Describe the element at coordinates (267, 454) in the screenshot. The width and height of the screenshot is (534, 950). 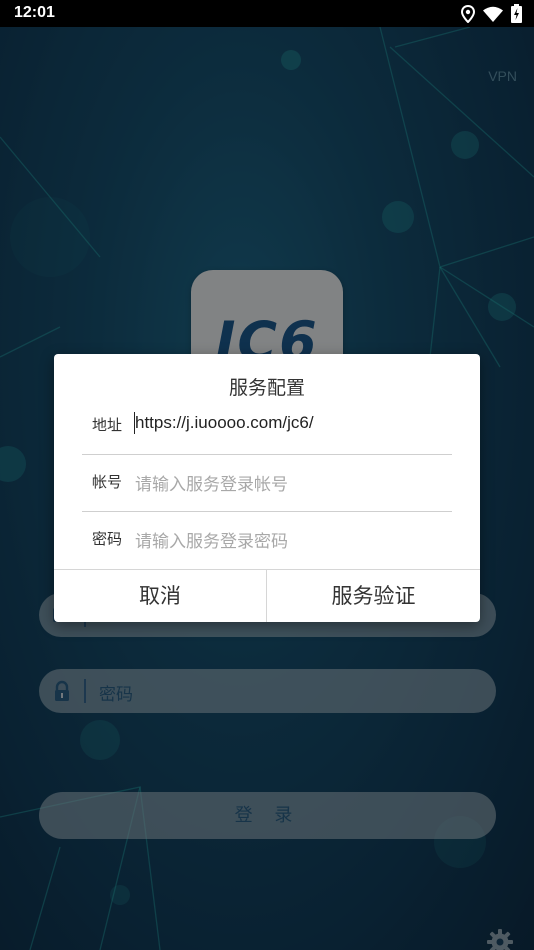
I see `address-underline` at that location.